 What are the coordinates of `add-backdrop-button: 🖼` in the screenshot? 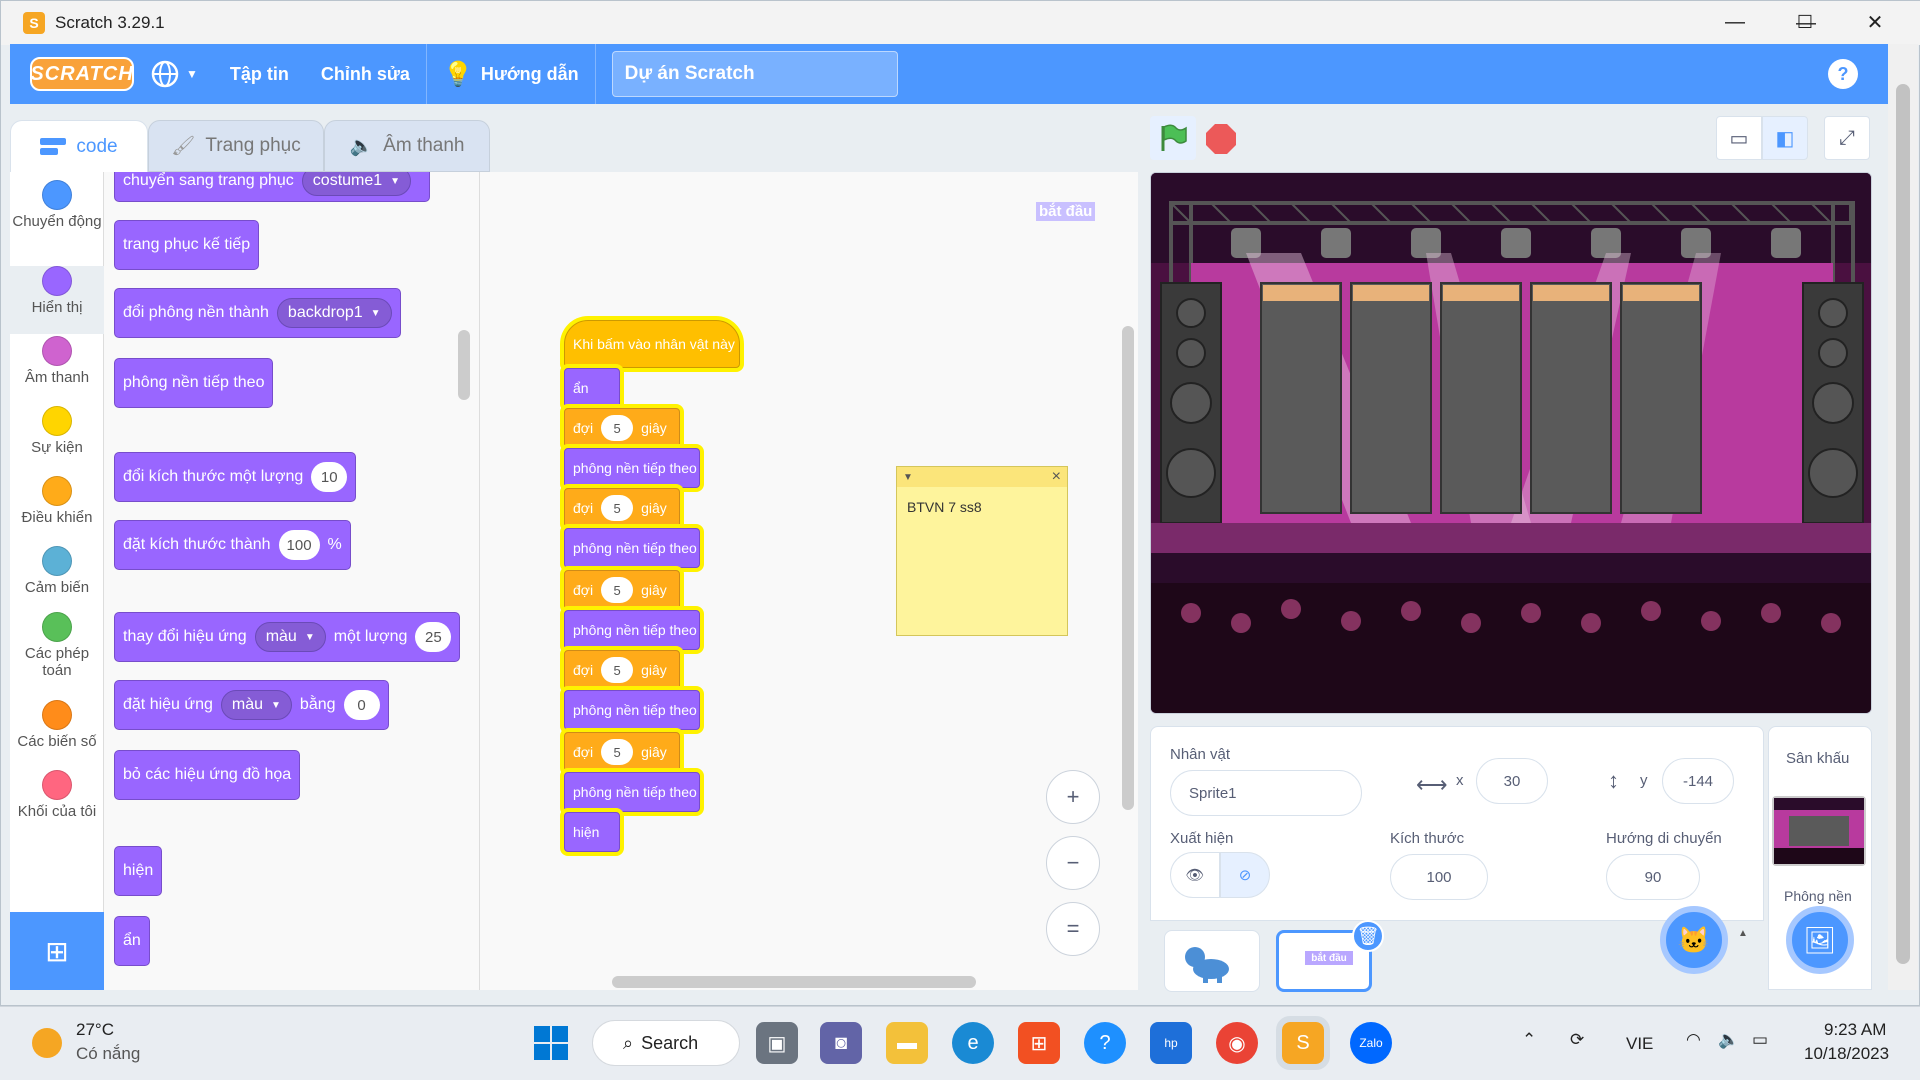 It's located at (1820, 940).